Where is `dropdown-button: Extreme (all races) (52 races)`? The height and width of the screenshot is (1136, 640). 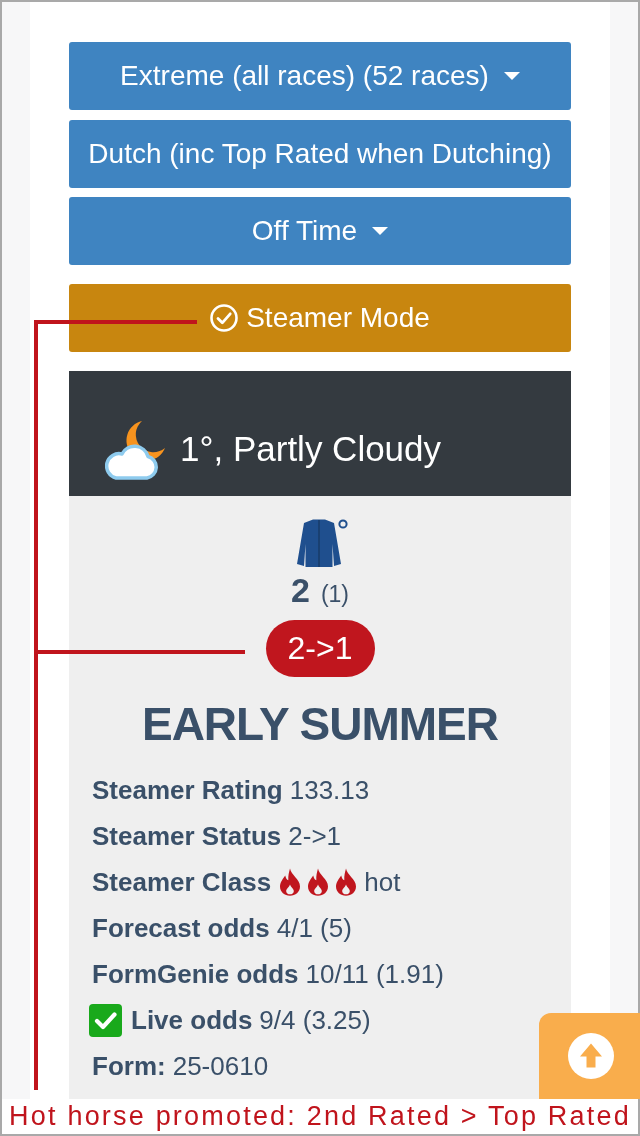
dropdown-button: Extreme (all races) (52 races) is located at coordinates (320, 76).